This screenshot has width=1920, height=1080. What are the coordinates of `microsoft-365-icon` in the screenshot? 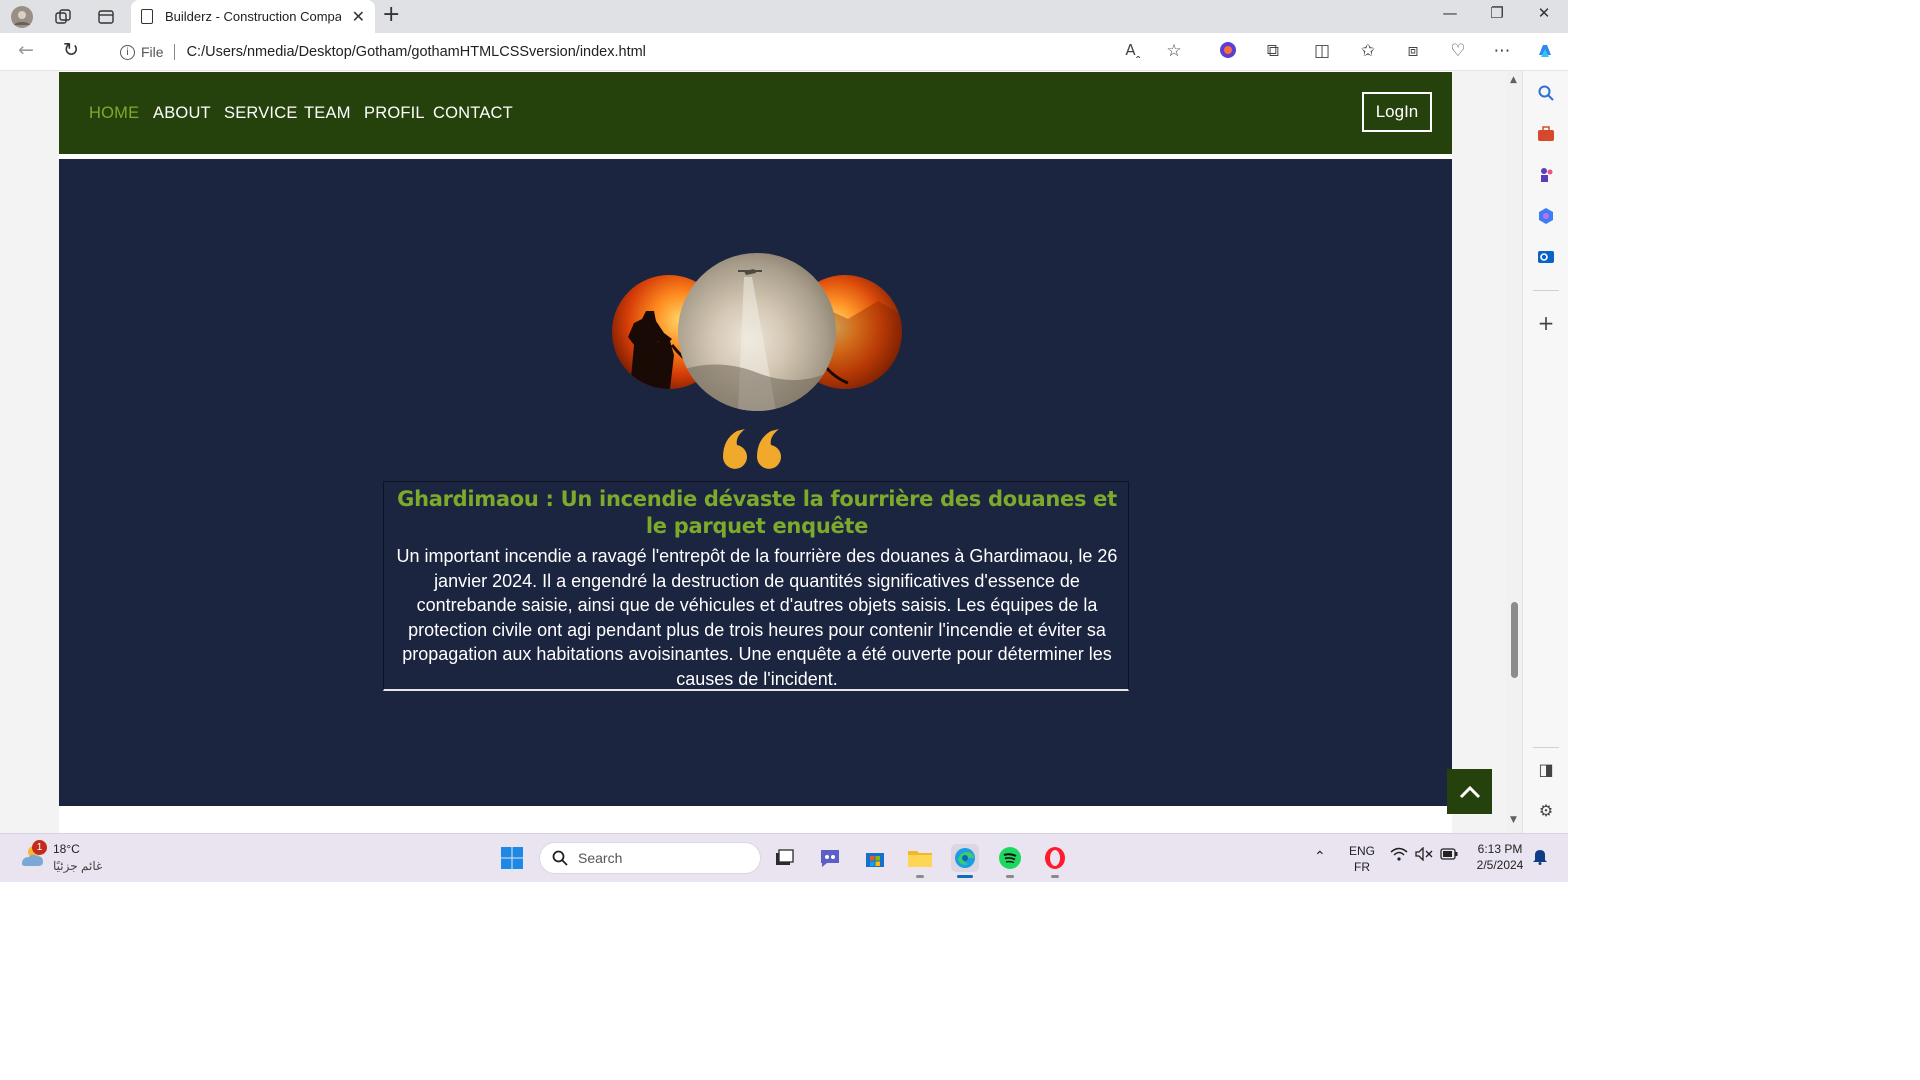 It's located at (1546, 216).